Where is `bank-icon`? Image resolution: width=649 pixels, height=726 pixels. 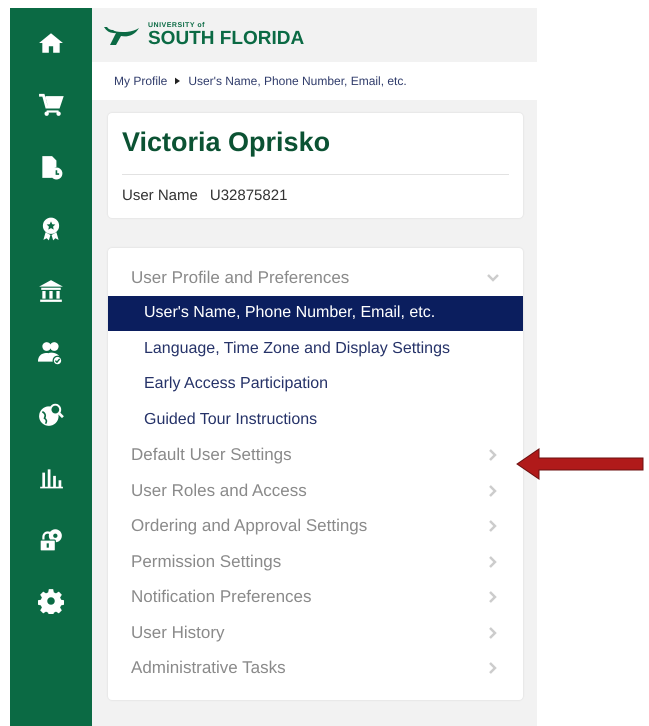
bank-icon is located at coordinates (51, 291).